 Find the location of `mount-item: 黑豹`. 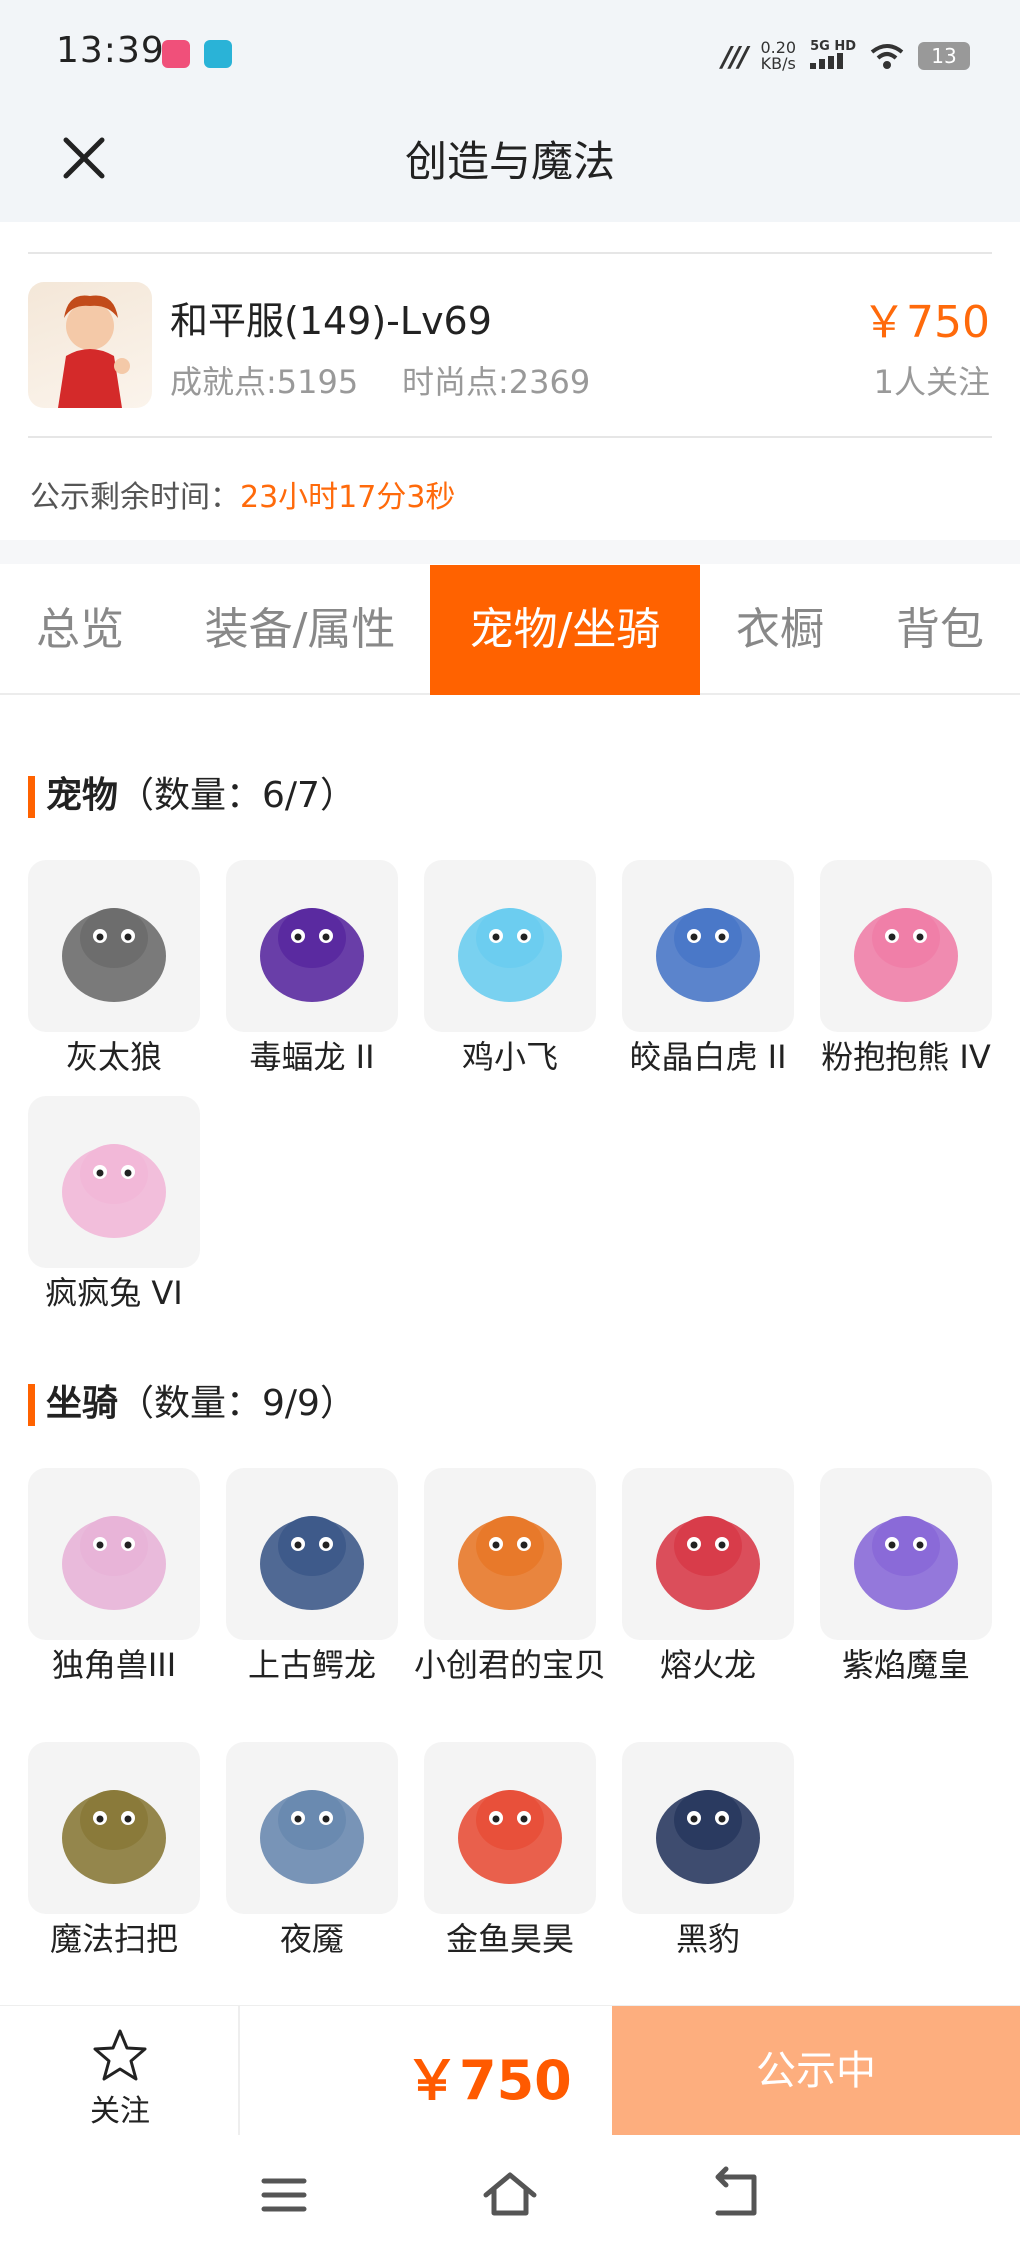

mount-item: 黑豹 is located at coordinates (708, 1850).